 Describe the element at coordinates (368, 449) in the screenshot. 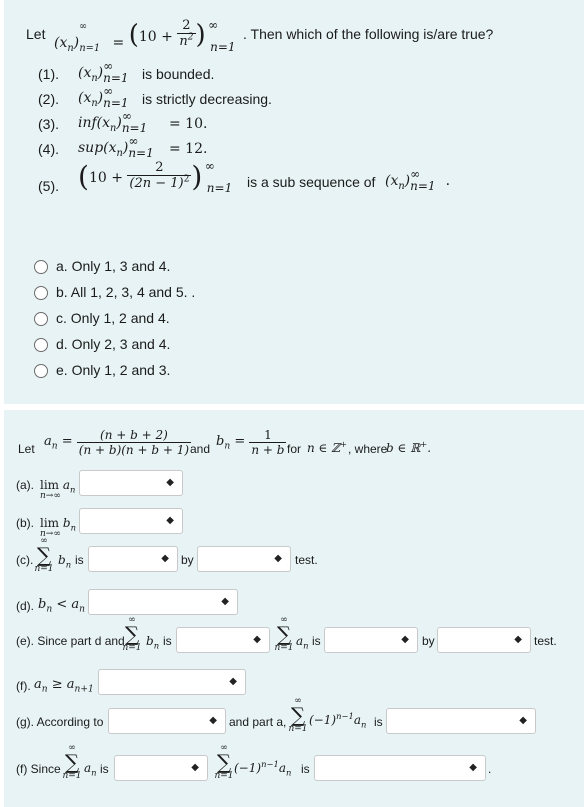

I see `q2-where: , where` at that location.